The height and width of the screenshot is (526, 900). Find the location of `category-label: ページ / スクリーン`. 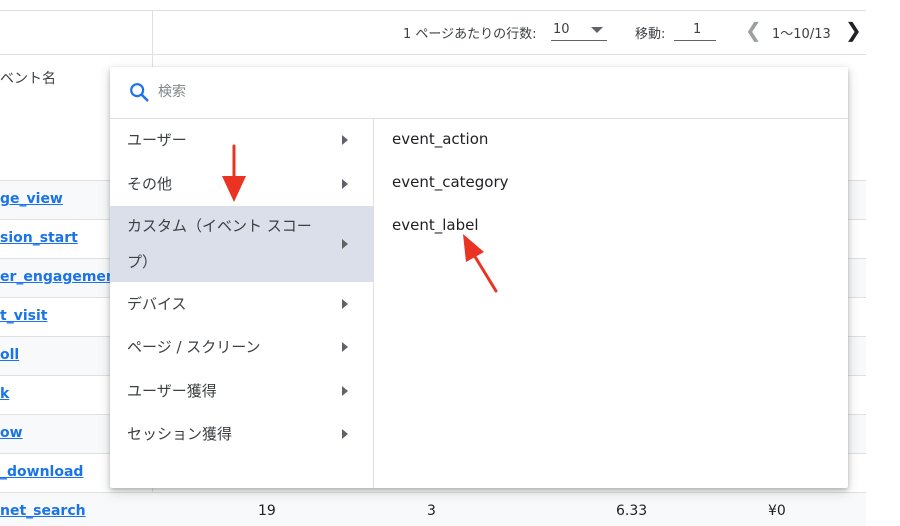

category-label: ページ / スクリーン is located at coordinates (194, 347).